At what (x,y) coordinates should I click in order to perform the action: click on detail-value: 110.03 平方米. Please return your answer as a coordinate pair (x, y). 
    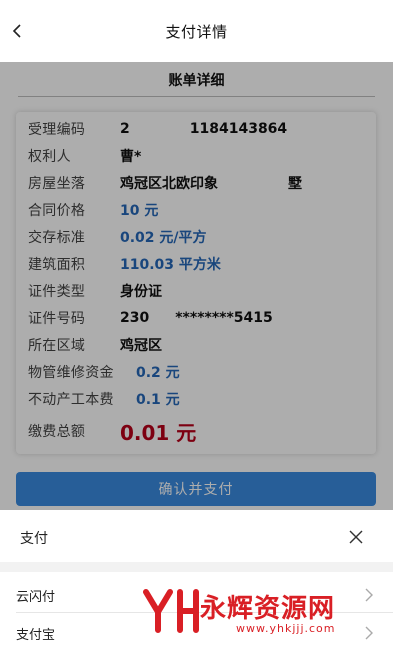
    Looking at the image, I should click on (170, 265).